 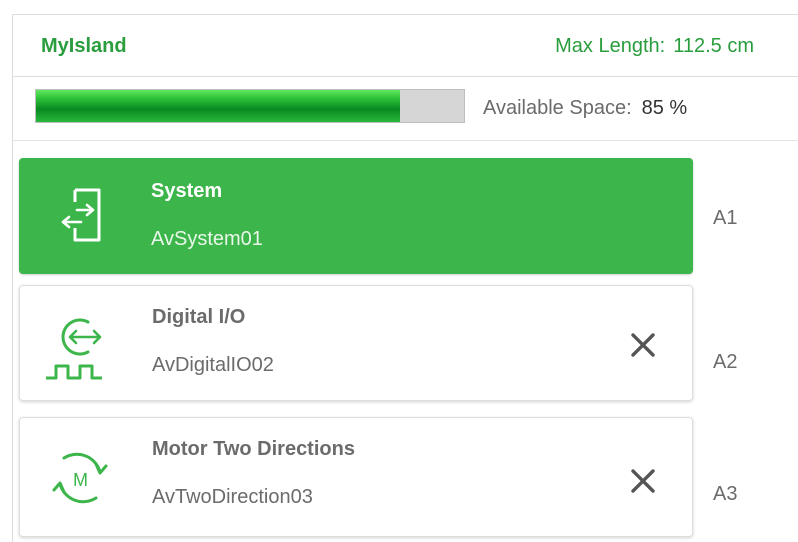 I want to click on slot-position-a2: A2, so click(x=725, y=362).